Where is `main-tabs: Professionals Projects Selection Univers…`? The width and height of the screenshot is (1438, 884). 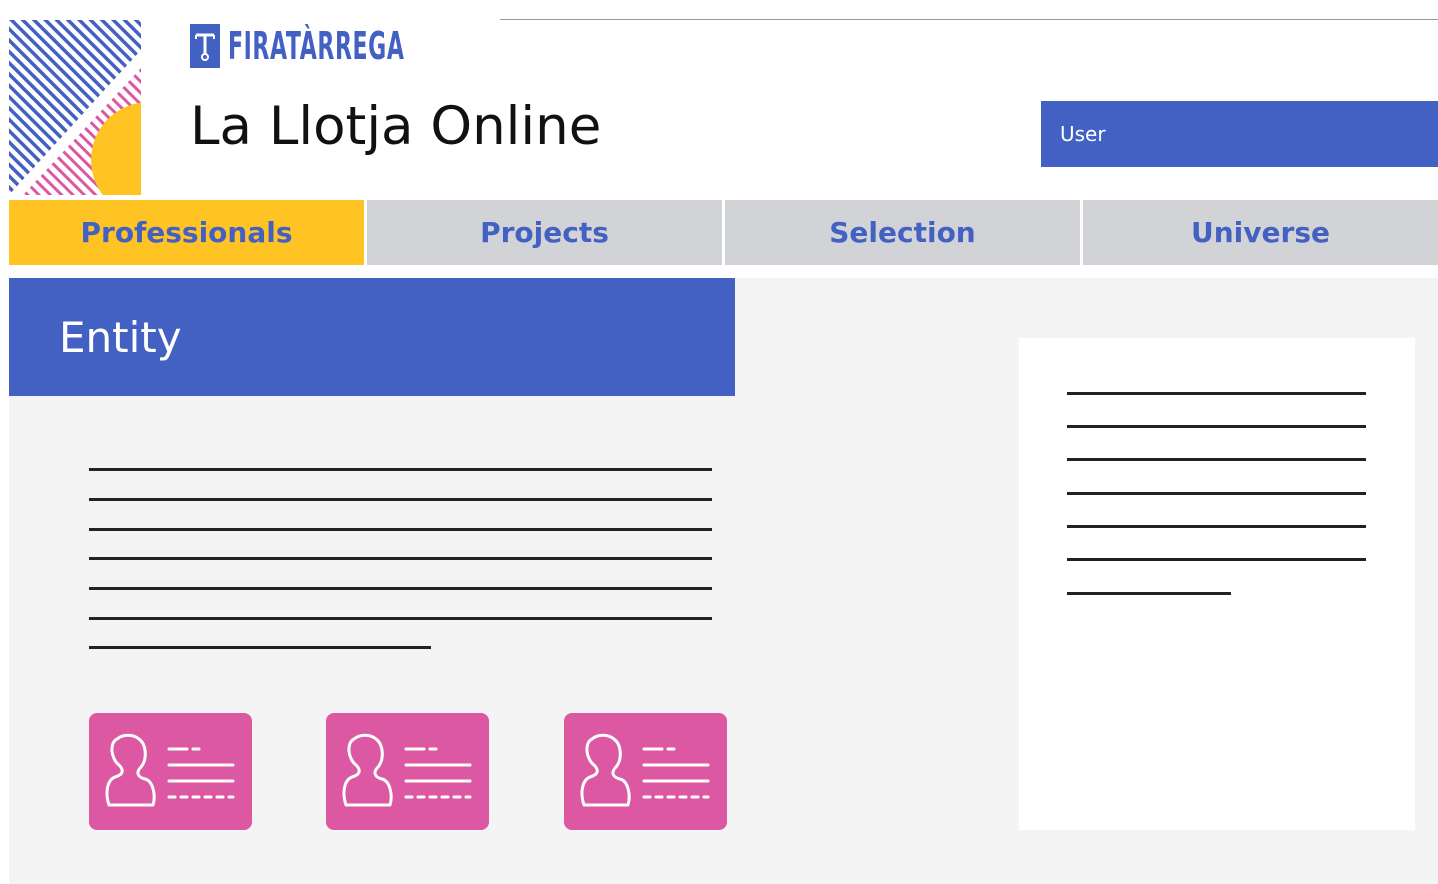
main-tabs: Professionals Projects Selection Univers… is located at coordinates (723, 232).